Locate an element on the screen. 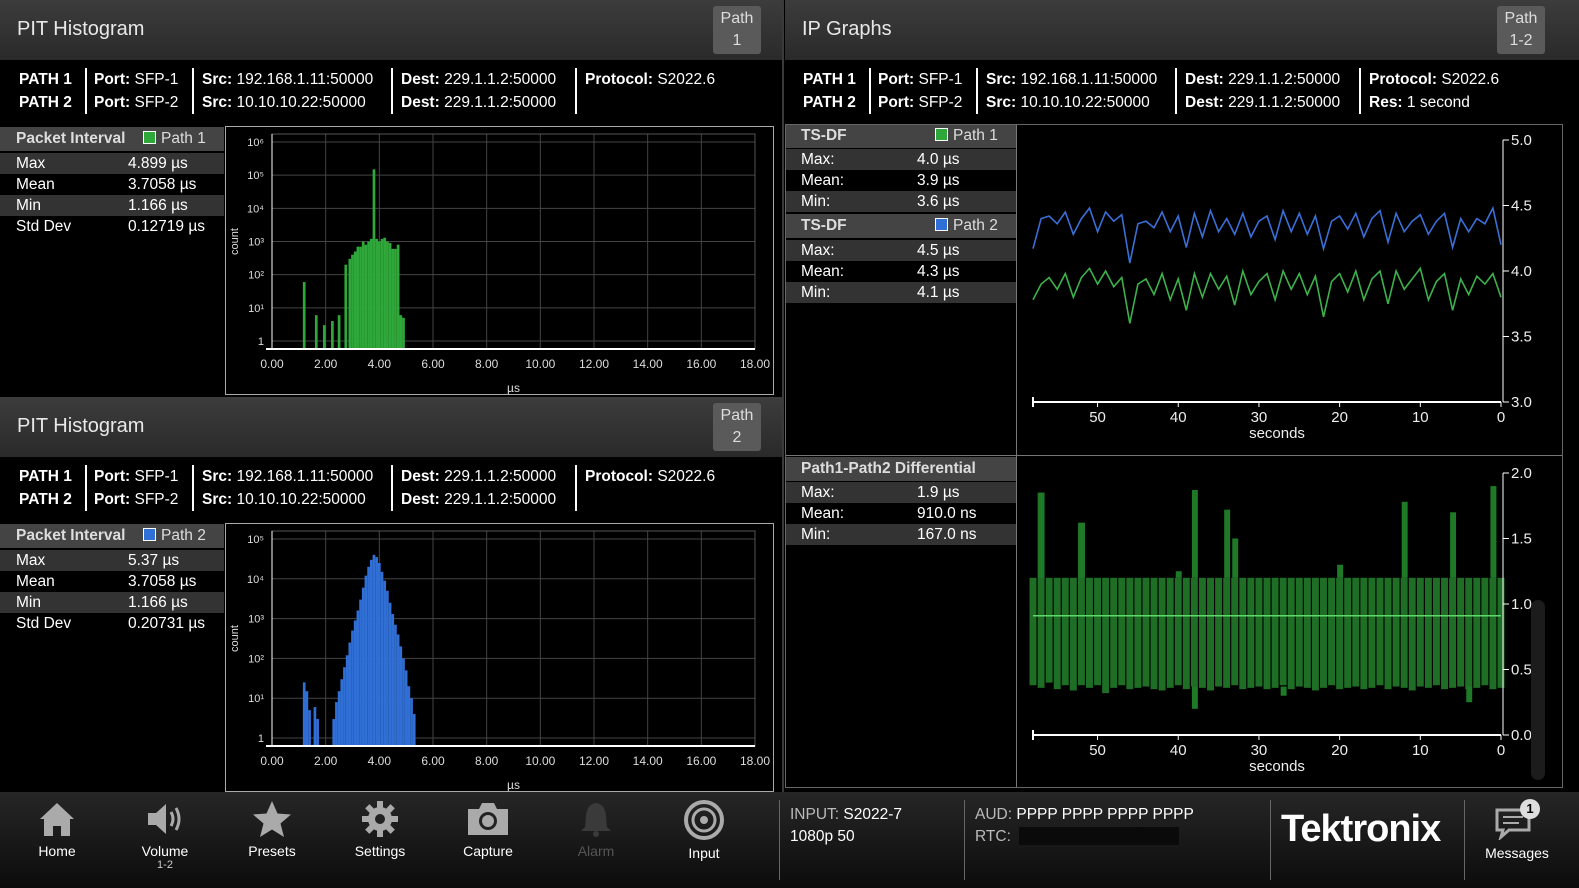  scrollbar is located at coordinates (1538, 690).